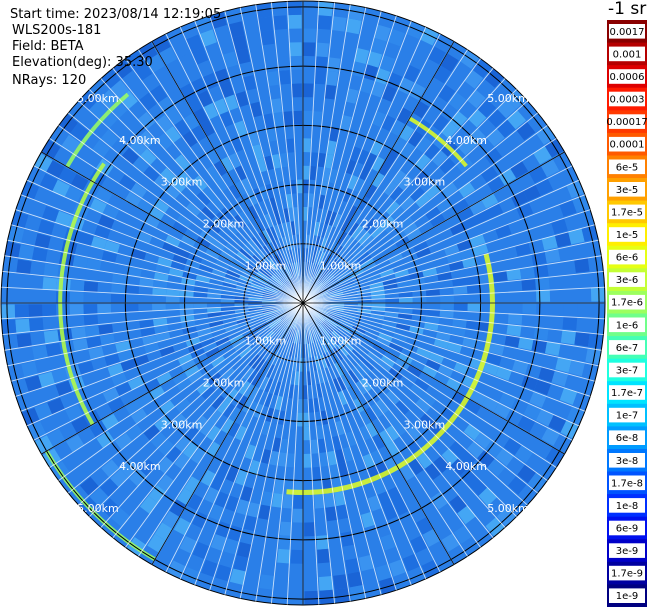  Describe the element at coordinates (627, 167) in the screenshot. I see `colorbar-label: 6e-5` at that location.